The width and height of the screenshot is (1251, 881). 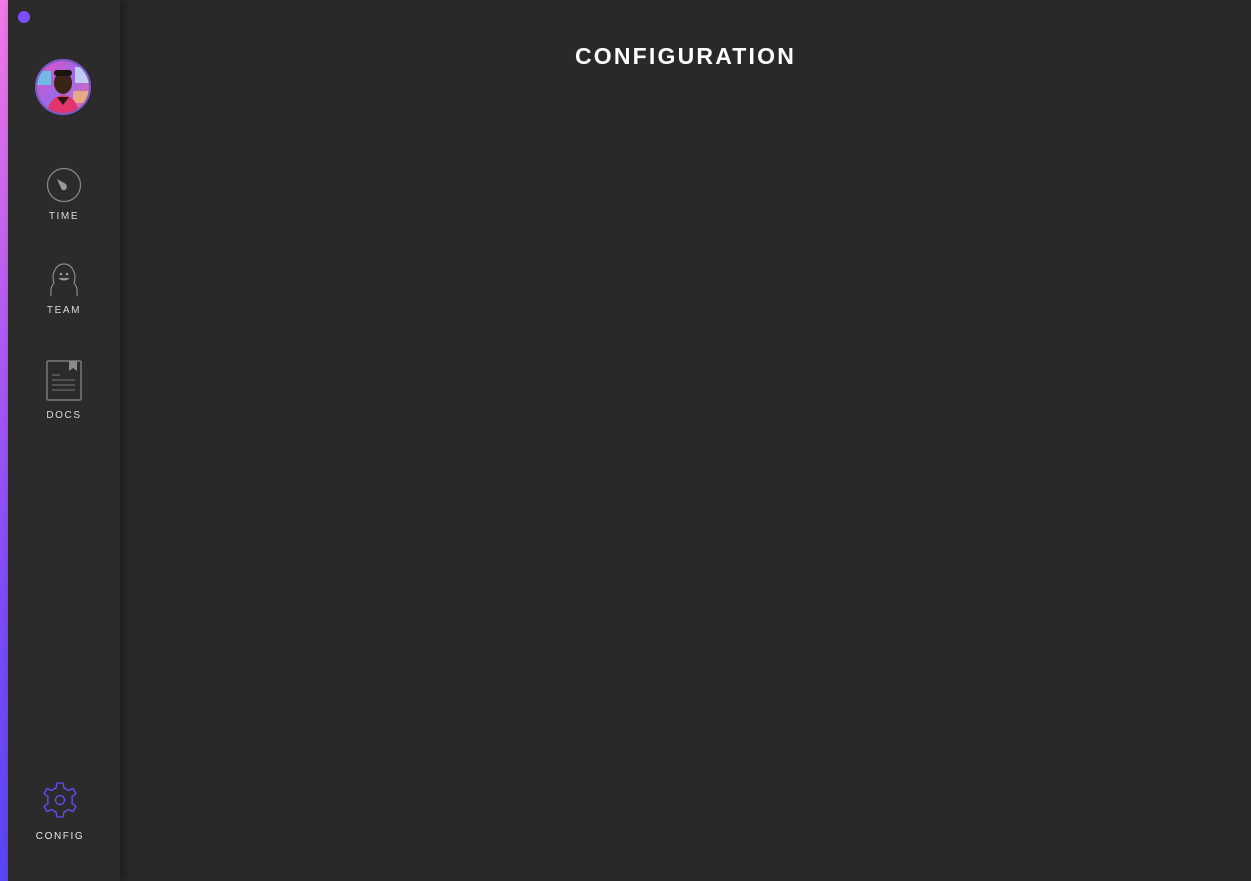 I want to click on timer-icon, so click(x=64, y=185).